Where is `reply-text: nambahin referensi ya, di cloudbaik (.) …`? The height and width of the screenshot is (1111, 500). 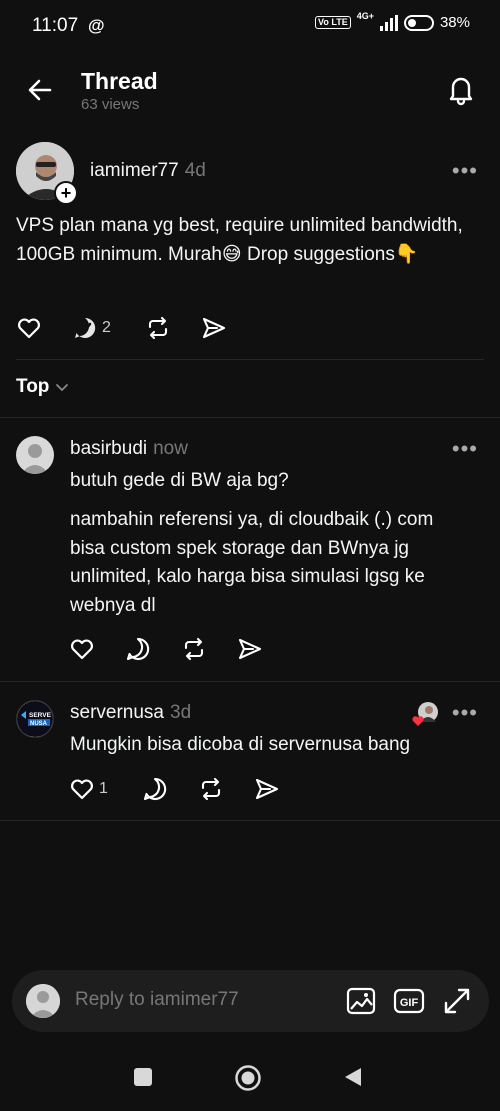 reply-text: nambahin referensi ya, di cloudbaik (.) … is located at coordinates (252, 562).